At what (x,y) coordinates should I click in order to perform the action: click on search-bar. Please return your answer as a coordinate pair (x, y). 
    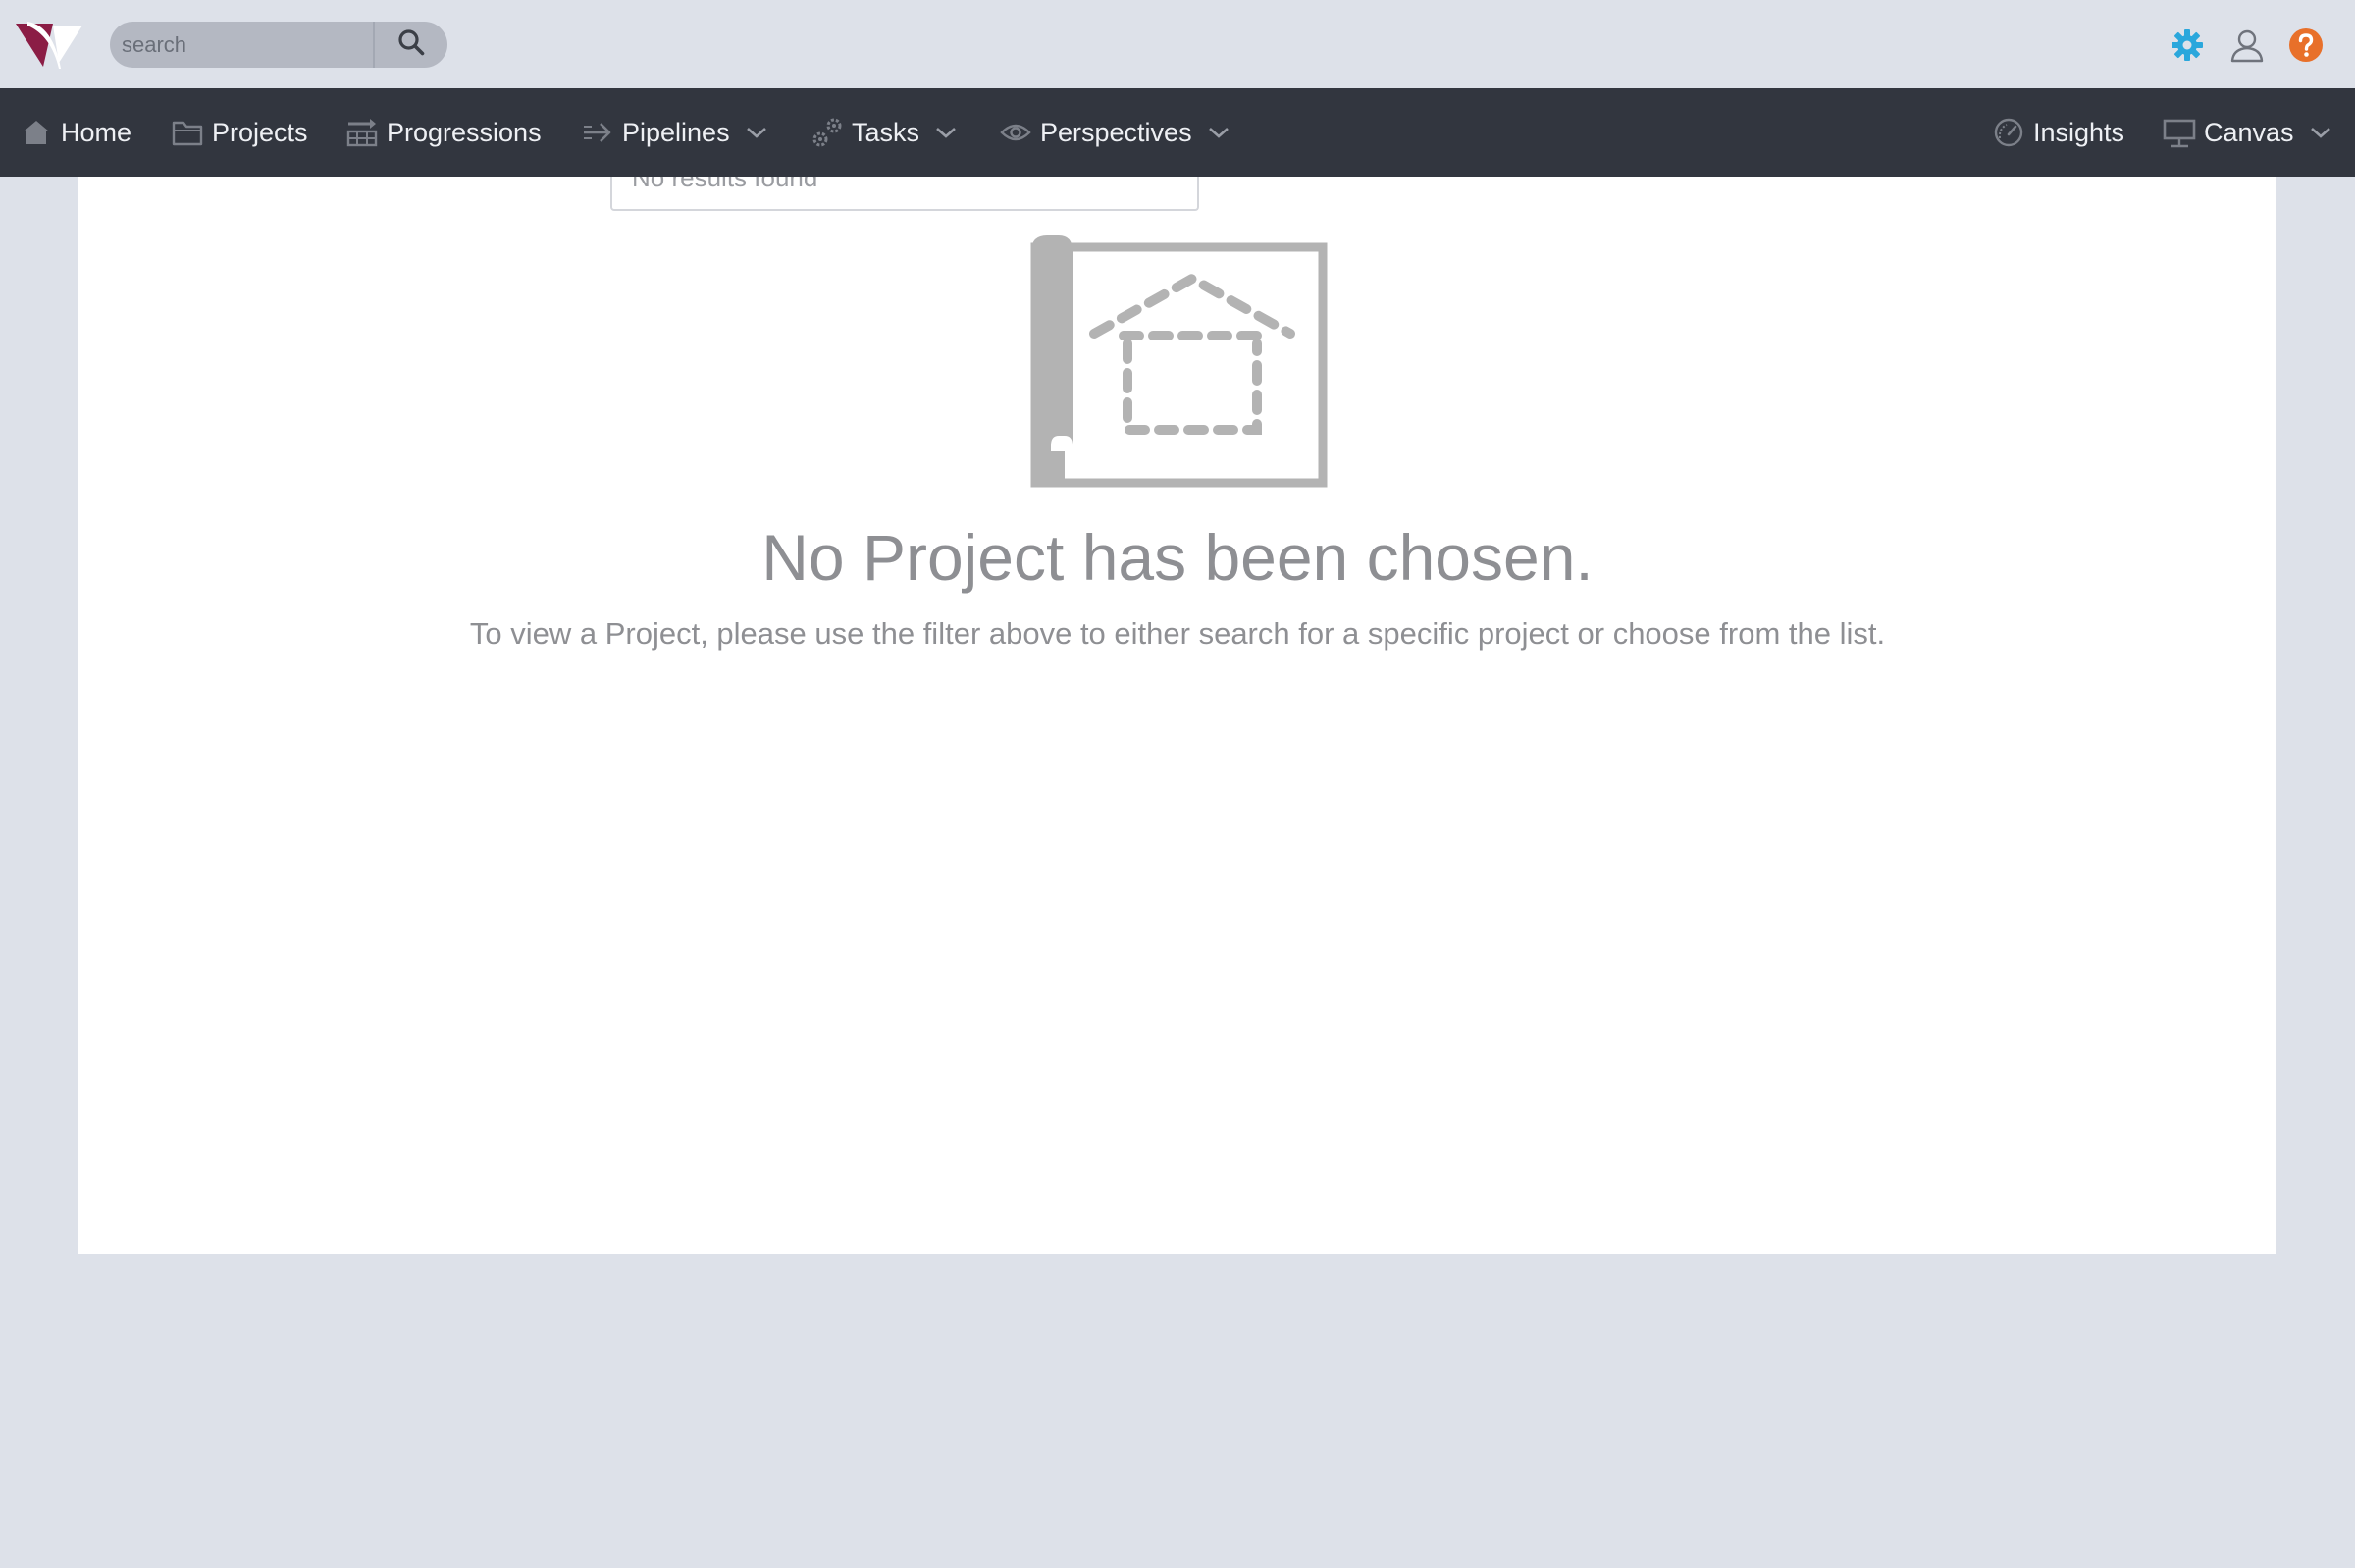
    Looking at the image, I should click on (278, 45).